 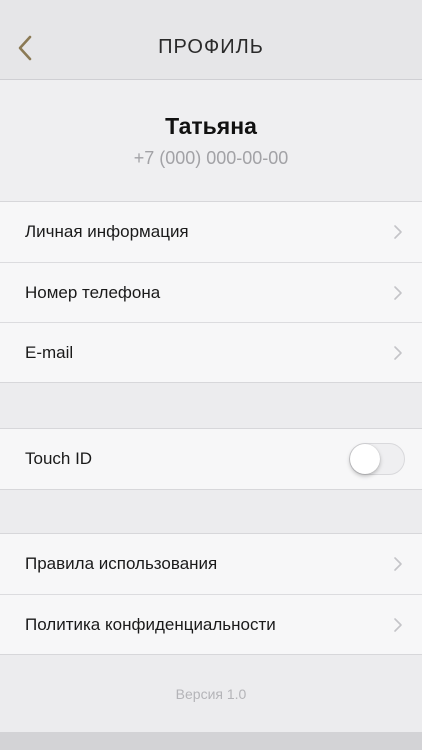 What do you see at coordinates (211, 126) in the screenshot?
I see `profile-name: Татьяна` at bounding box center [211, 126].